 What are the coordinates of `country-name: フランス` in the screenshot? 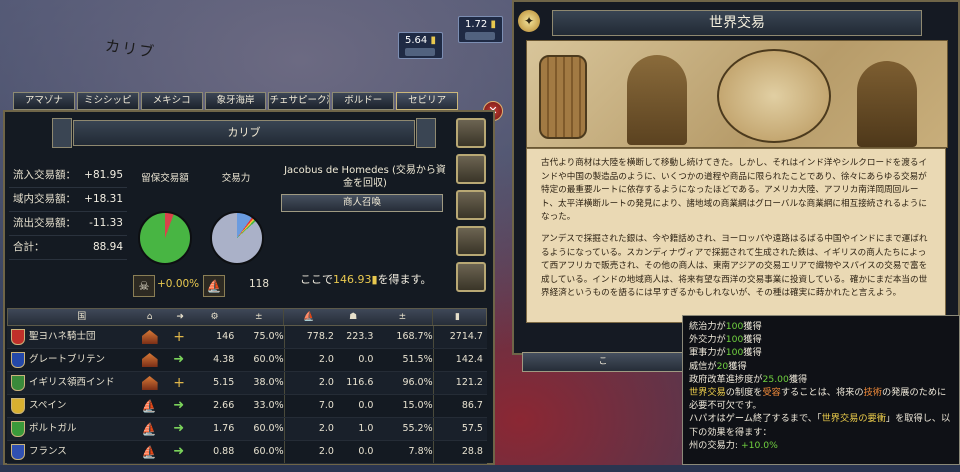 It's located at (81, 452).